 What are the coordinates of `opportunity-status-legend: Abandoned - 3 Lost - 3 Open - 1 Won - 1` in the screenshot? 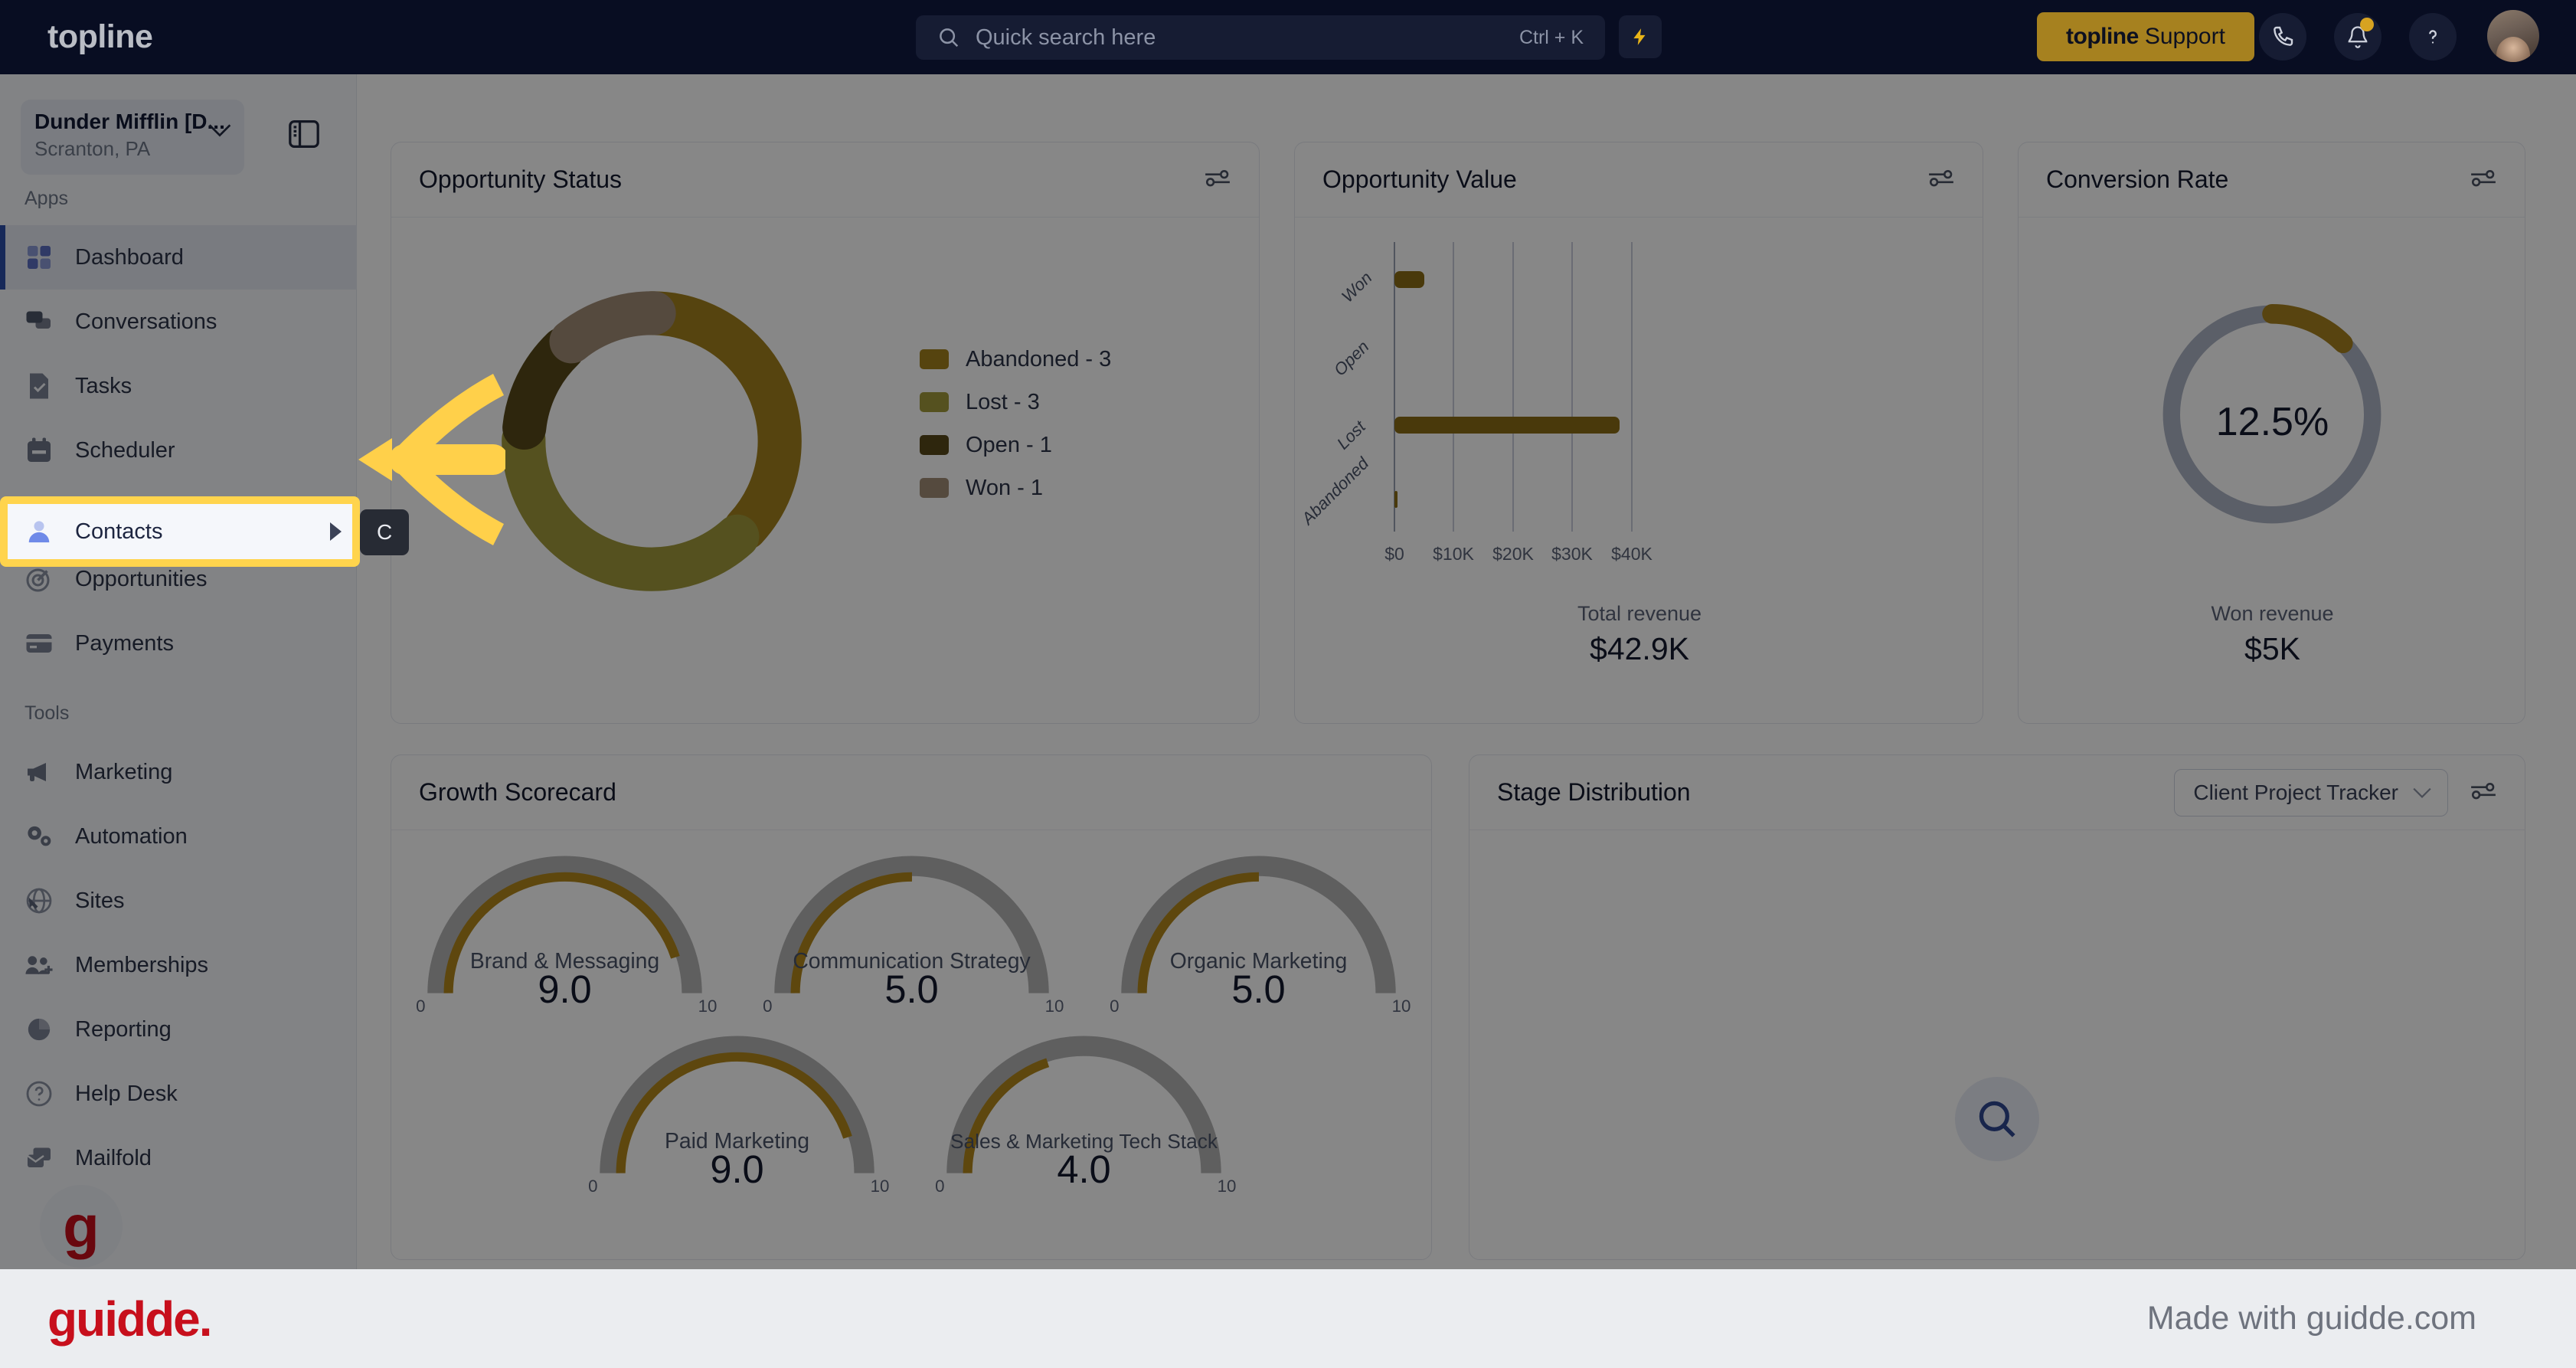 It's located at (1015, 424).